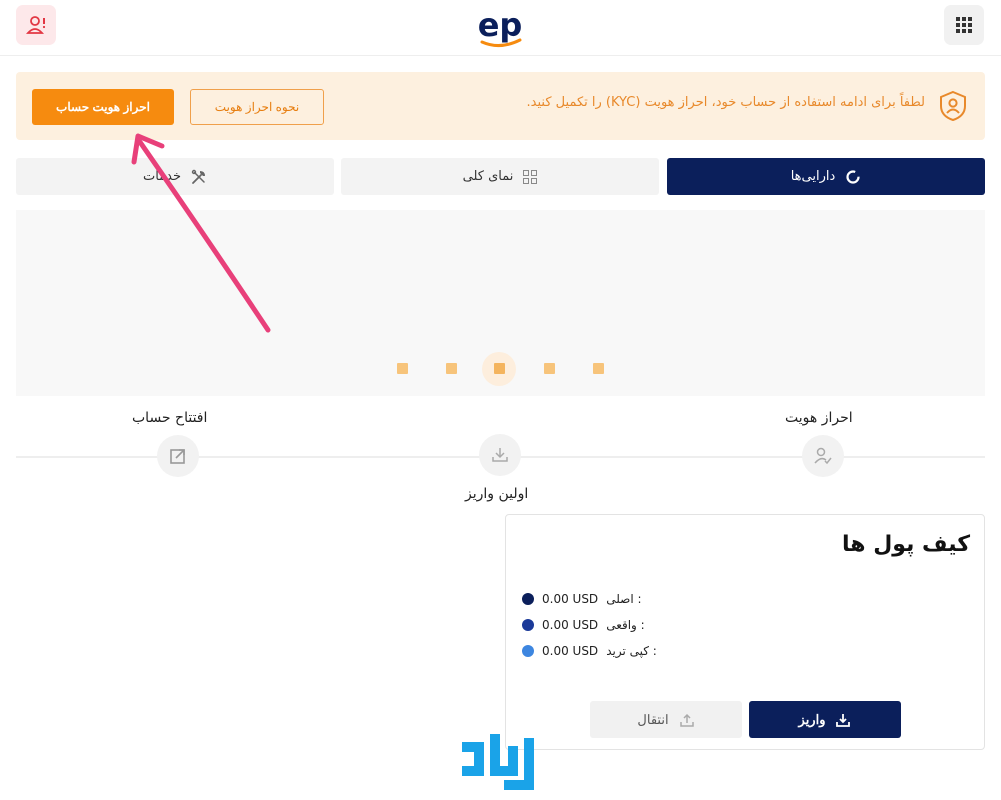  Describe the element at coordinates (528, 599) in the screenshot. I see `main-wallet-dot` at that location.